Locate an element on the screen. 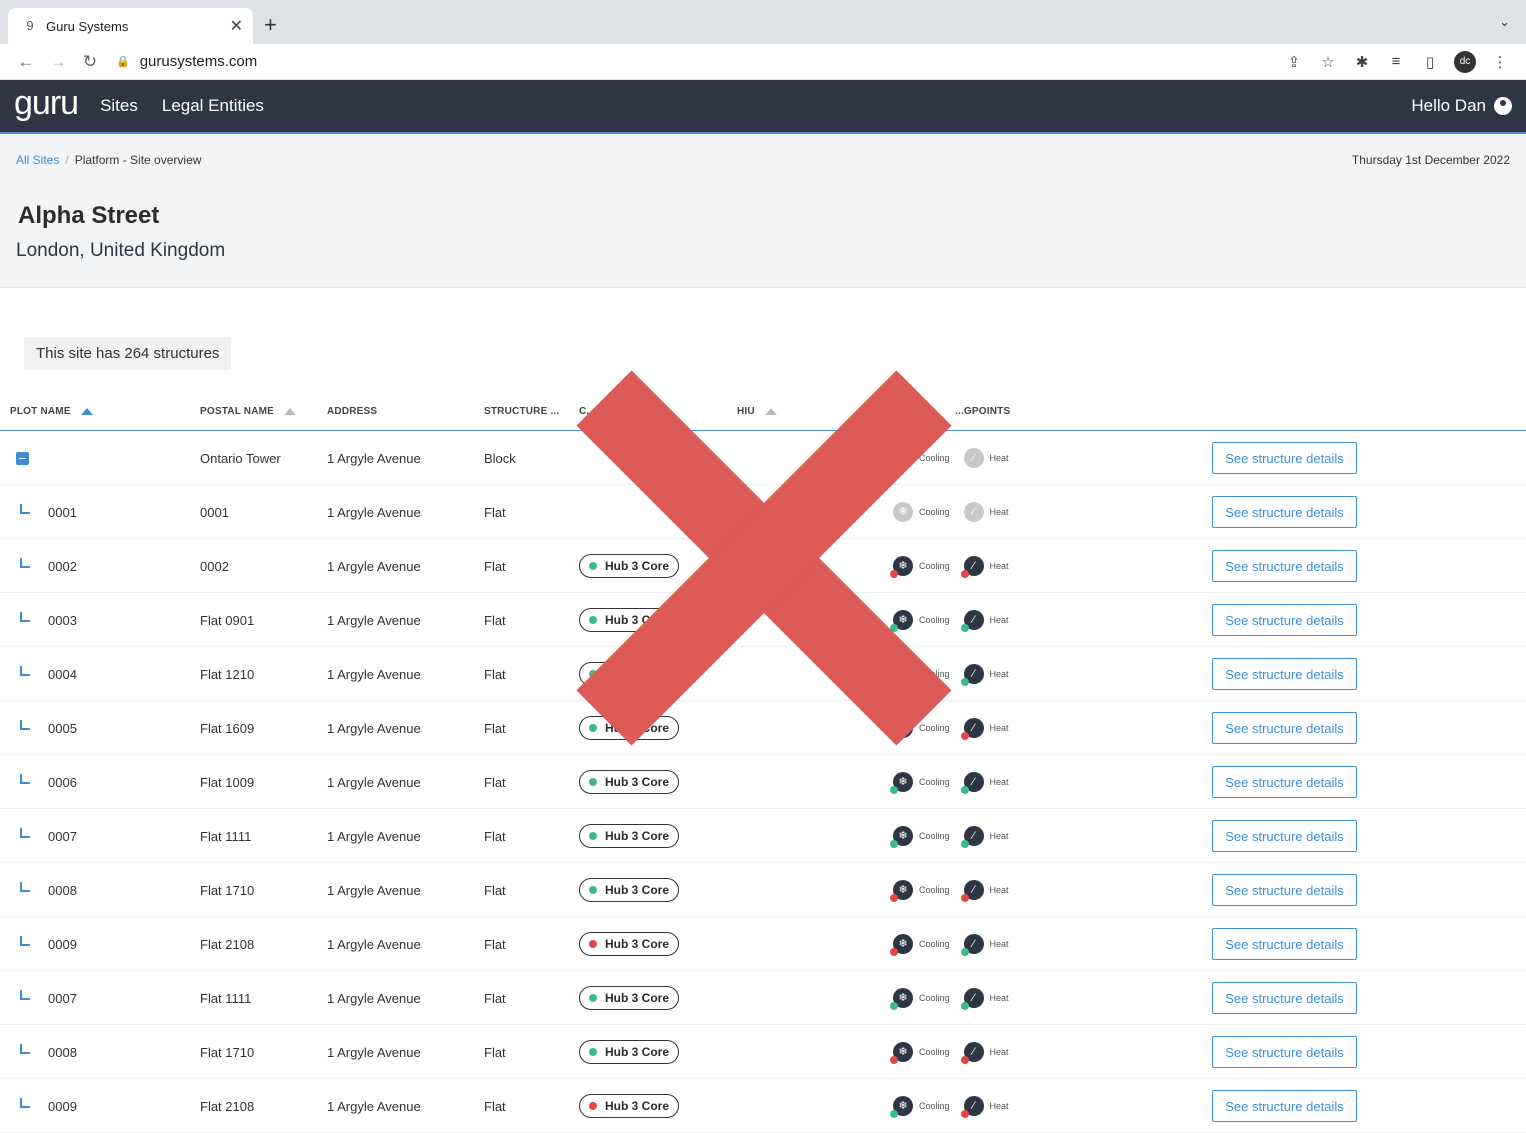  postal-name: Flat 1111 is located at coordinates (226, 998).